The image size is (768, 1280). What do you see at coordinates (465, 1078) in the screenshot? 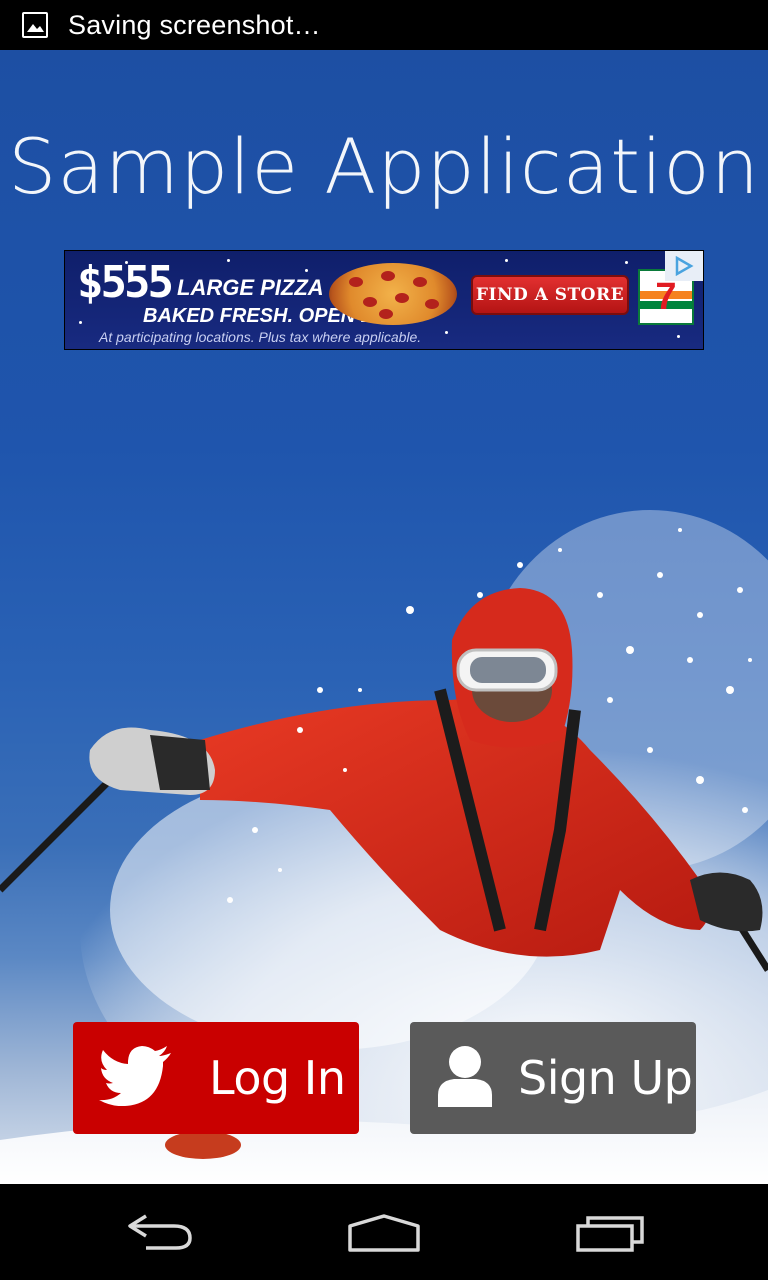
I see `user-icon` at bounding box center [465, 1078].